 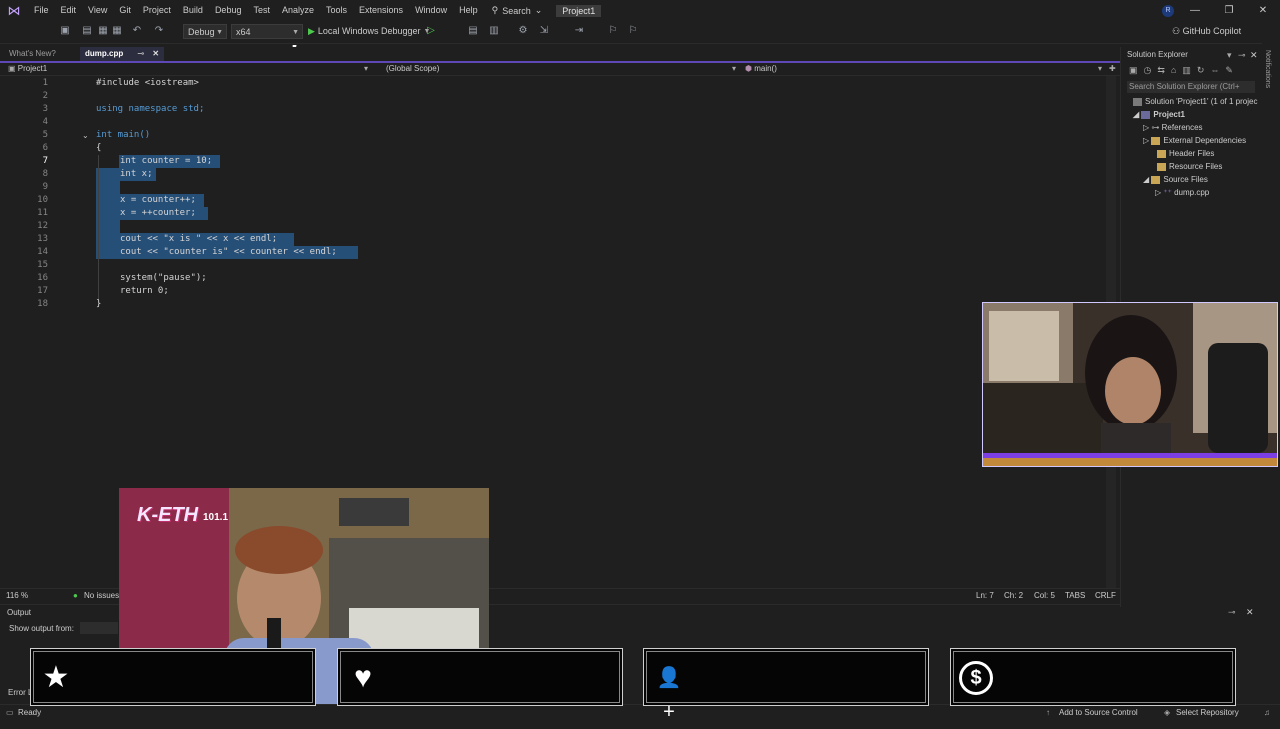 What do you see at coordinates (42, 200) in the screenshot?
I see `line-number: 10` at bounding box center [42, 200].